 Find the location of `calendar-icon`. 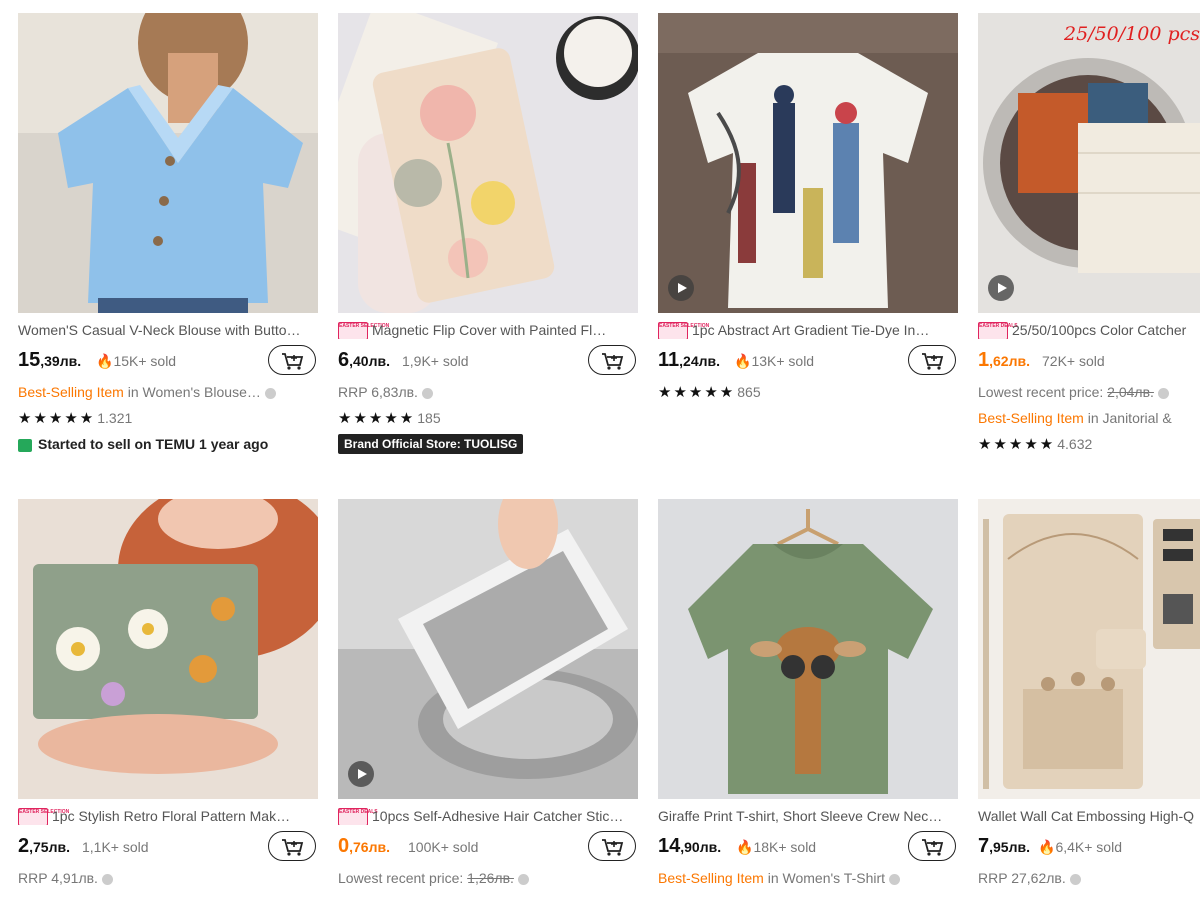

calendar-icon is located at coordinates (25, 445).